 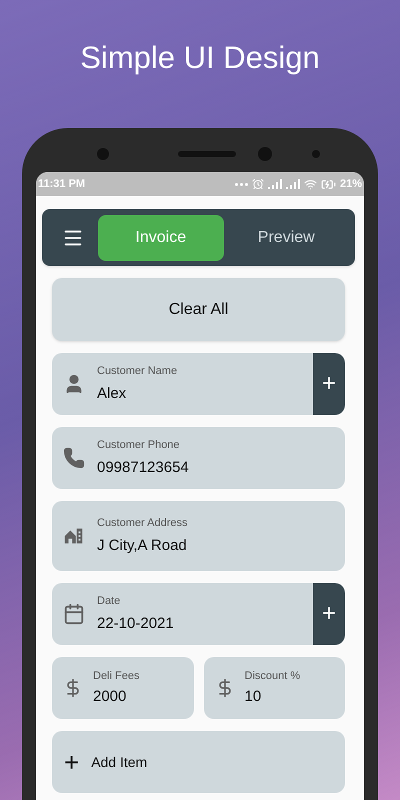 I want to click on field-value: J City,A Road, so click(x=142, y=546).